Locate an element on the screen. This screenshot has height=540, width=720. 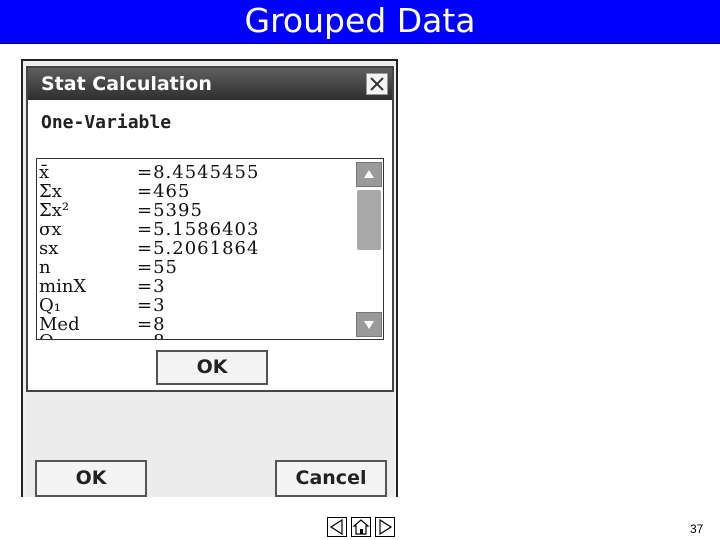
stat-value: =8 is located at coordinates (151, 335).